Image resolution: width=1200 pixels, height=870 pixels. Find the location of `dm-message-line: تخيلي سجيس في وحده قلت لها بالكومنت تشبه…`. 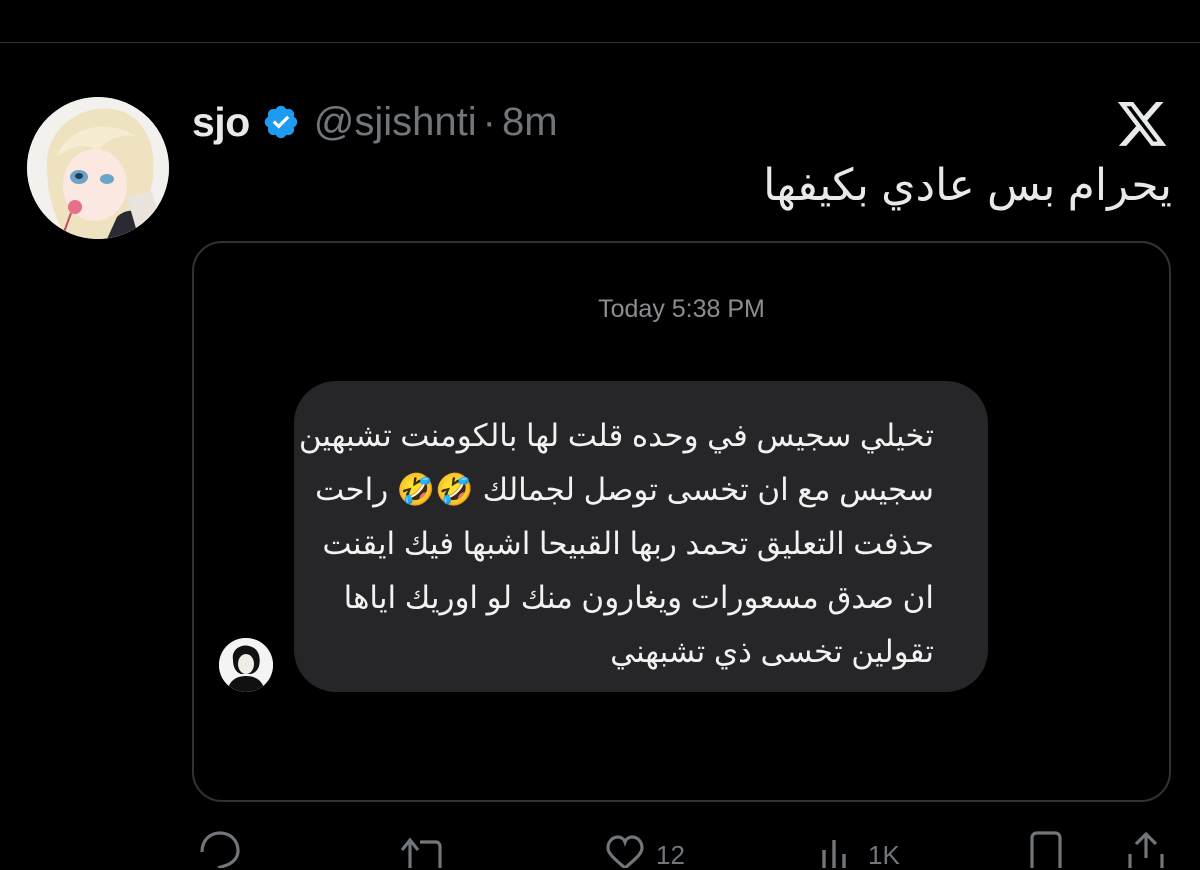

dm-message-line: تخيلي سجيس في وحده قلت لها بالكومنت تشبه… is located at coordinates (616, 435).